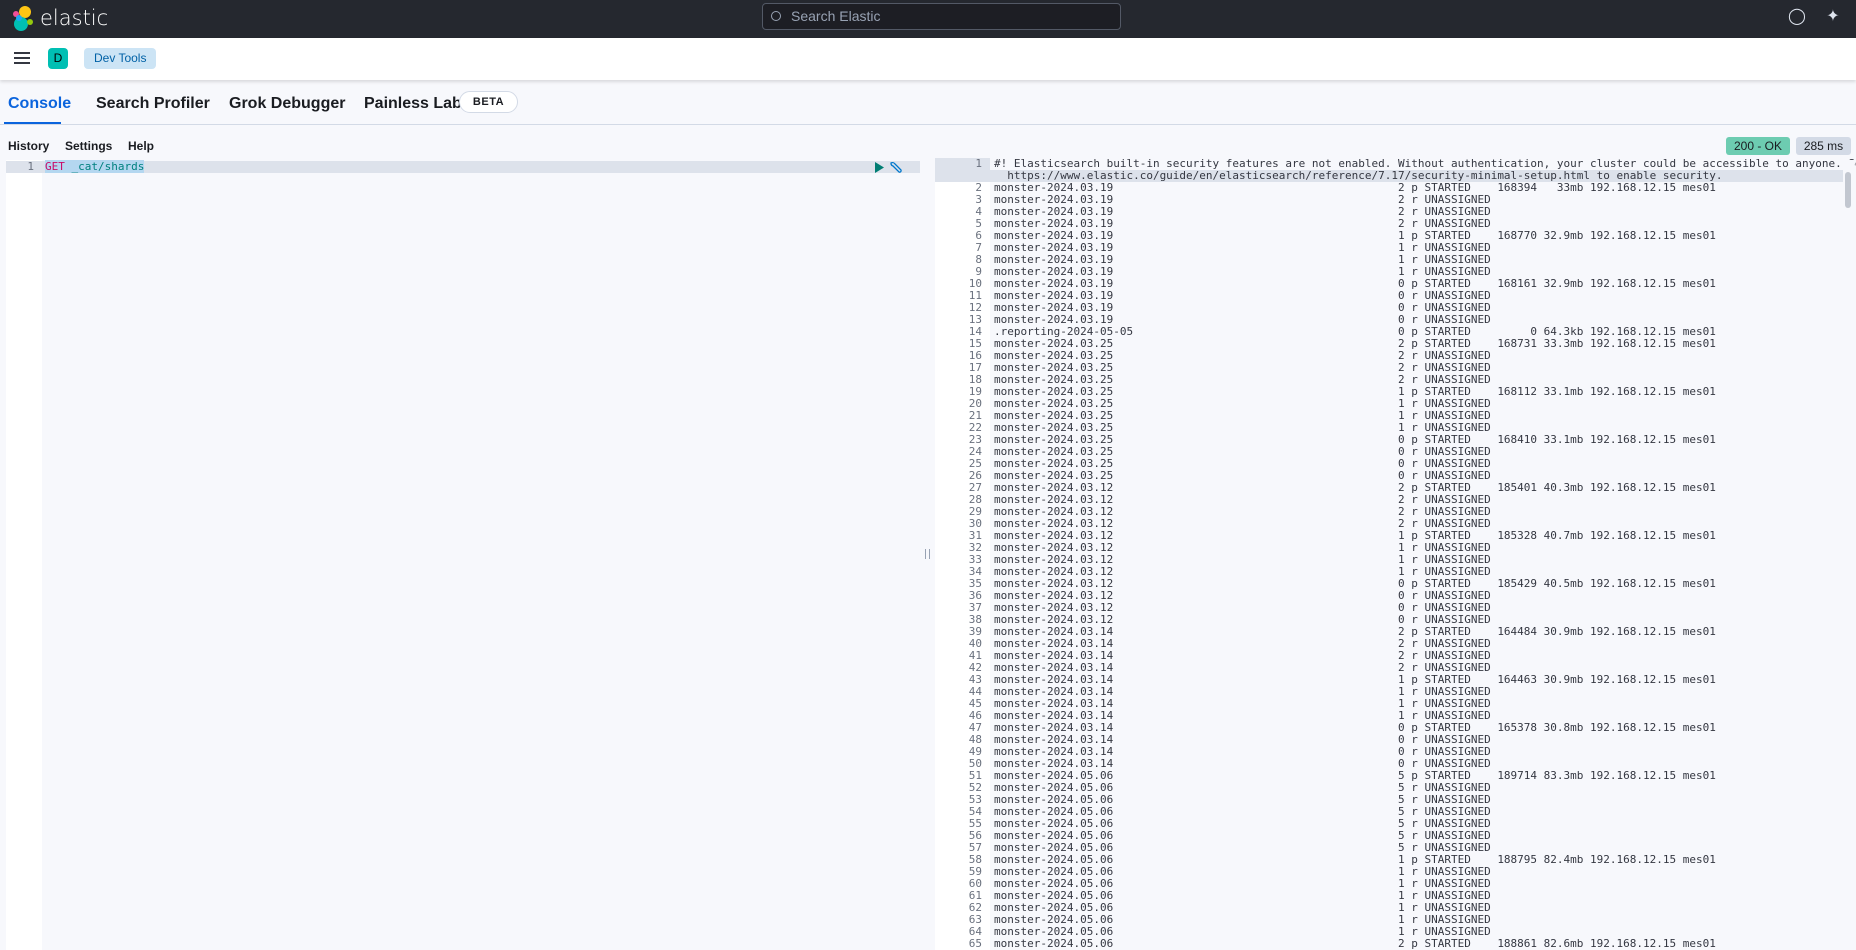 This screenshot has width=1856, height=950. I want to click on settings-button: Settings, so click(88, 146).